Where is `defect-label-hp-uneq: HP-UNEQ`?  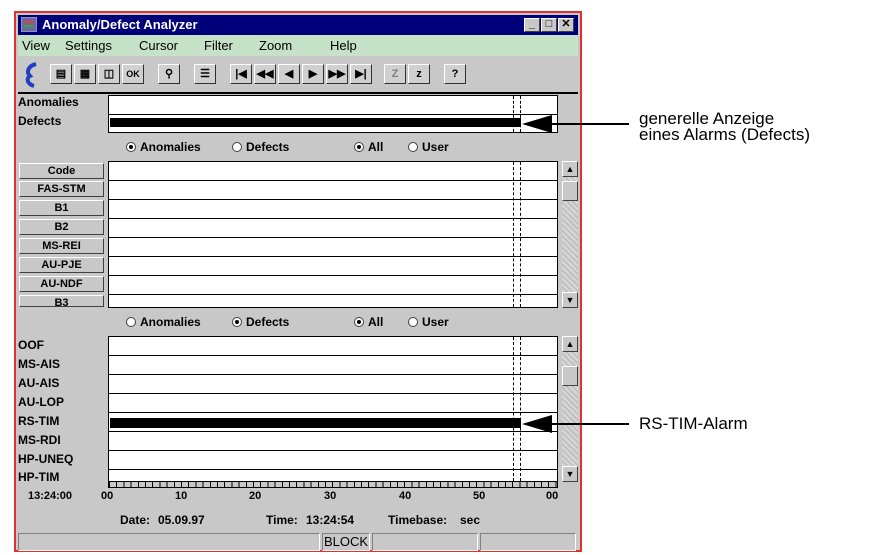
defect-label-hp-uneq: HP-UNEQ is located at coordinates (46, 459).